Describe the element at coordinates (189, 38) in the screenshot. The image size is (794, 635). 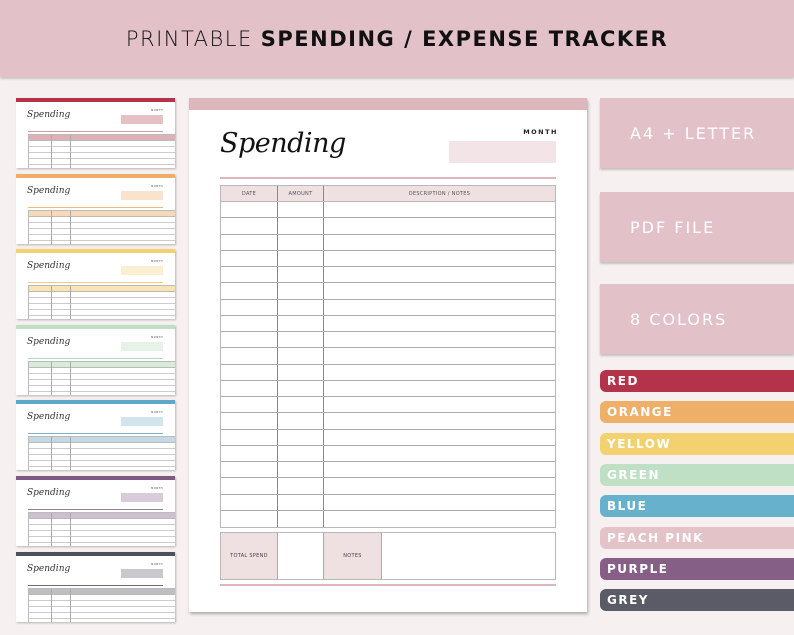
I see `banner-title-light: PRINTABLE` at that location.